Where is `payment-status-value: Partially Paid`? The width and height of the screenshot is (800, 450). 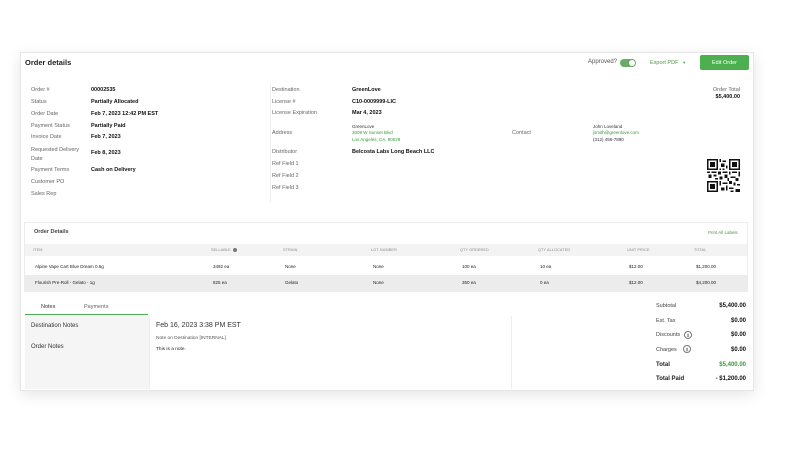
payment-status-value: Partially Paid is located at coordinates (108, 126).